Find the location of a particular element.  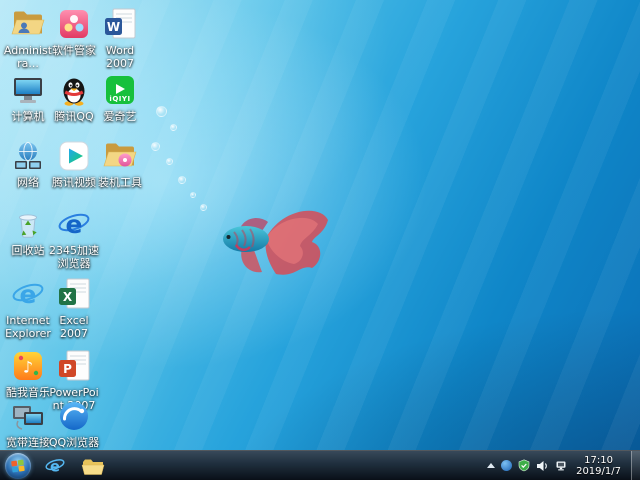

administrator-folder-icon is located at coordinates (28, 24).